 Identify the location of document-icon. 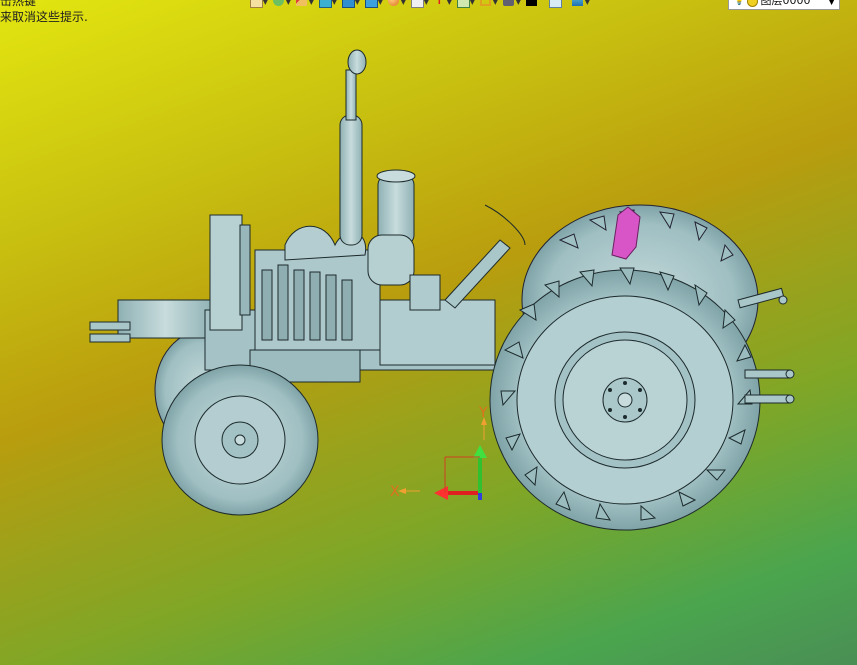
(417, 4).